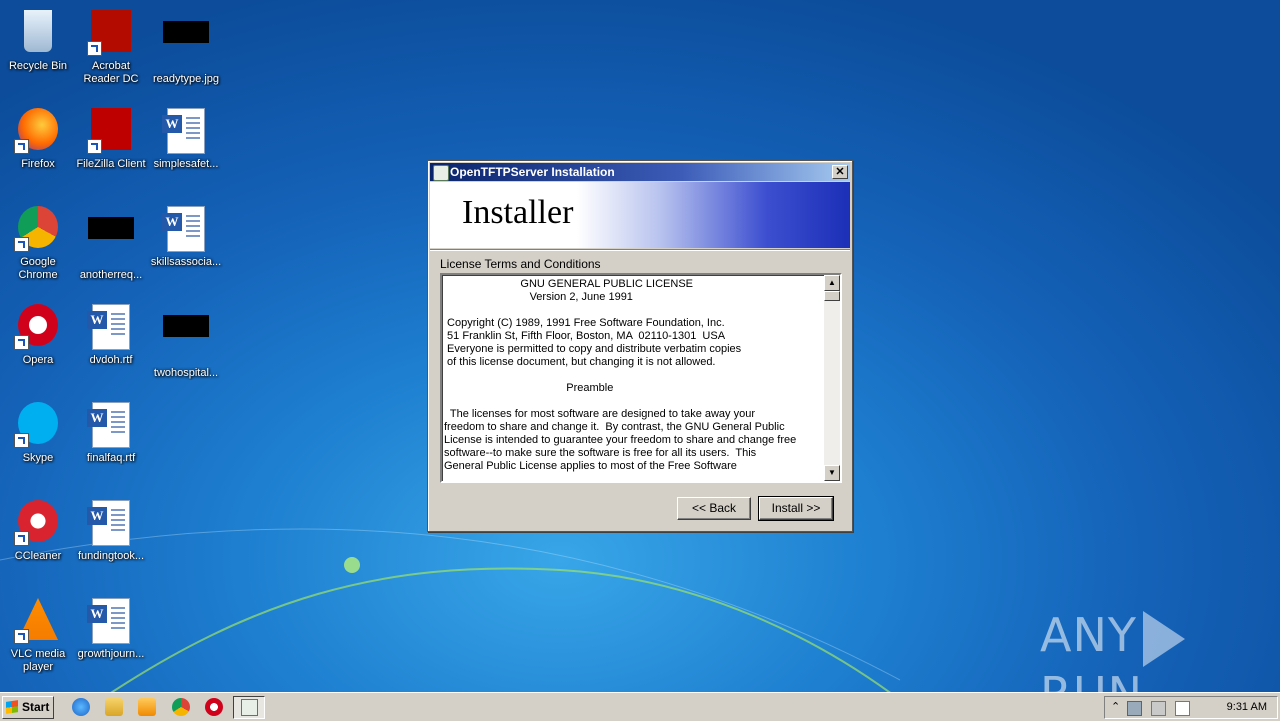 Image resolution: width=1280 pixels, height=721 pixels. I want to click on desktop-icon: readytype.jpg, so click(186, 47).